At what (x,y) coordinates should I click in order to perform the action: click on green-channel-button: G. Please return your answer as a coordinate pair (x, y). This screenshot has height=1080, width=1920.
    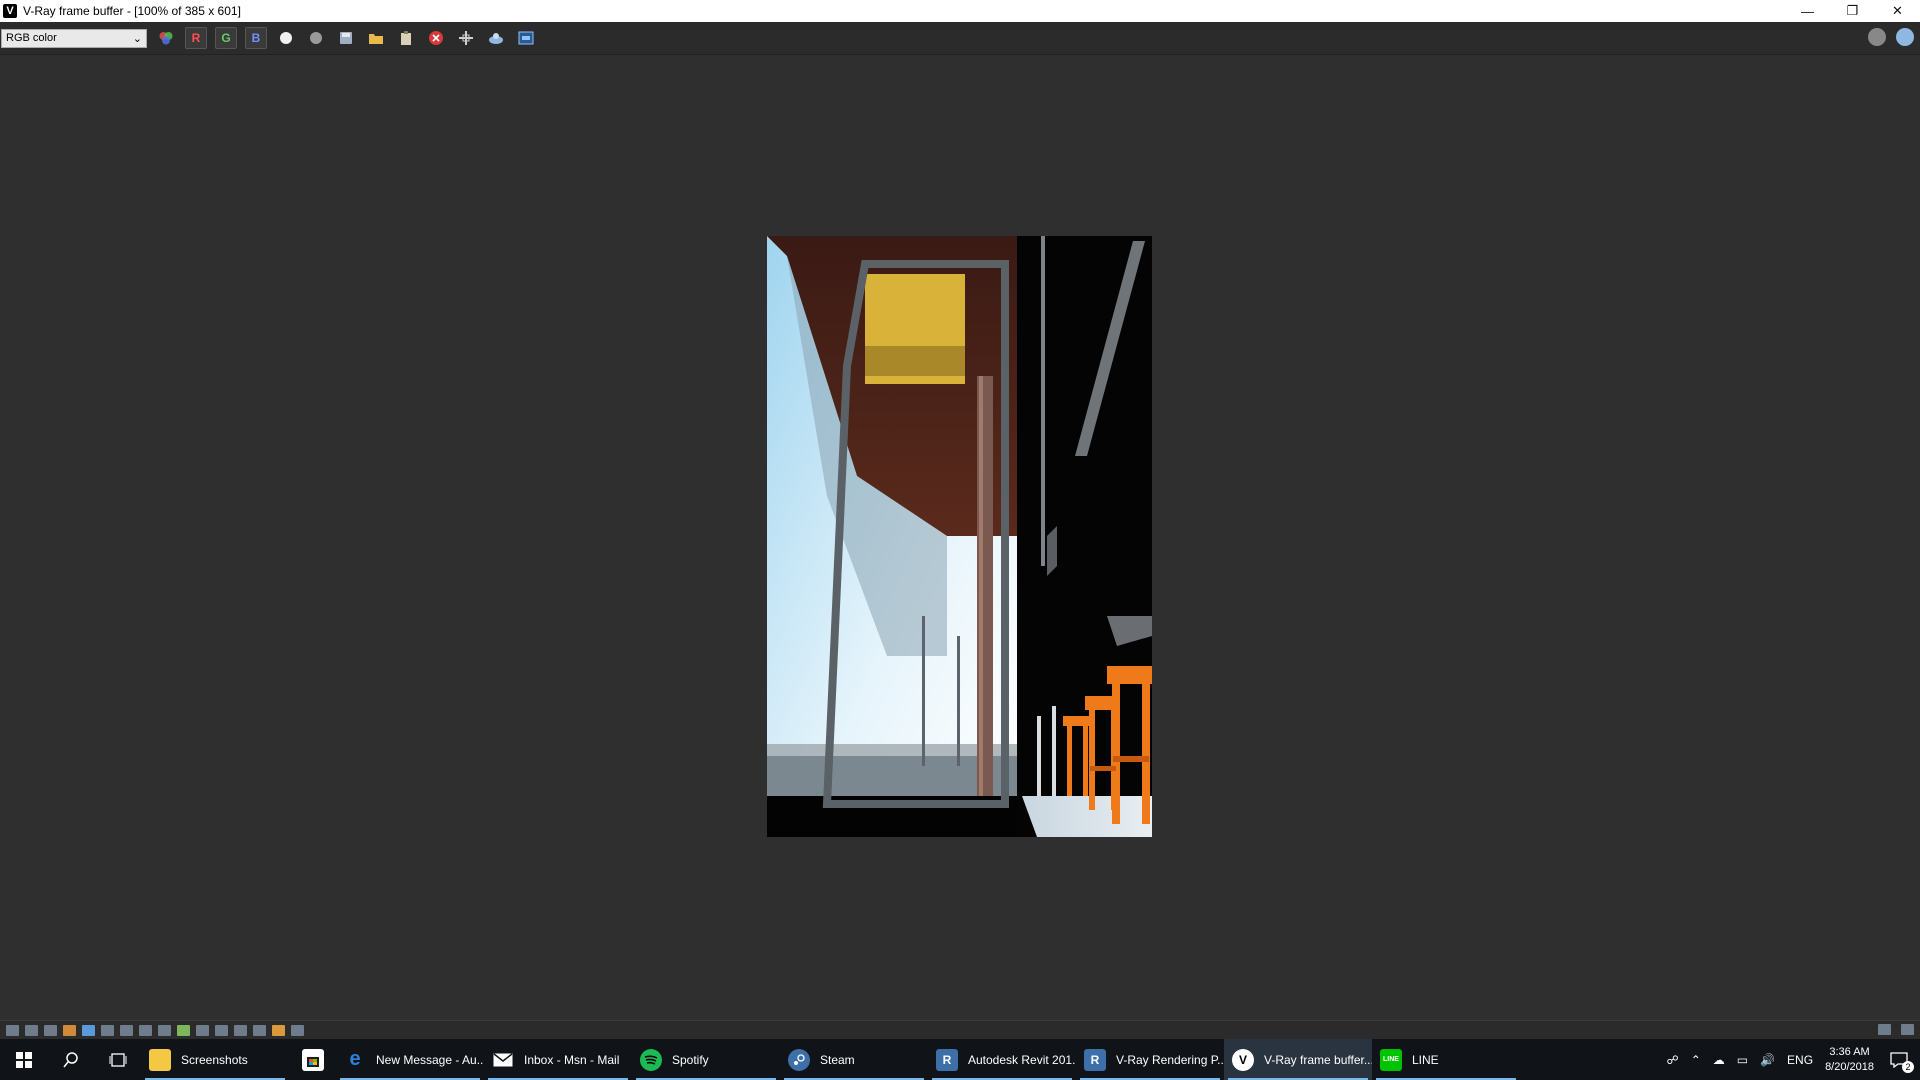
    Looking at the image, I should click on (226, 38).